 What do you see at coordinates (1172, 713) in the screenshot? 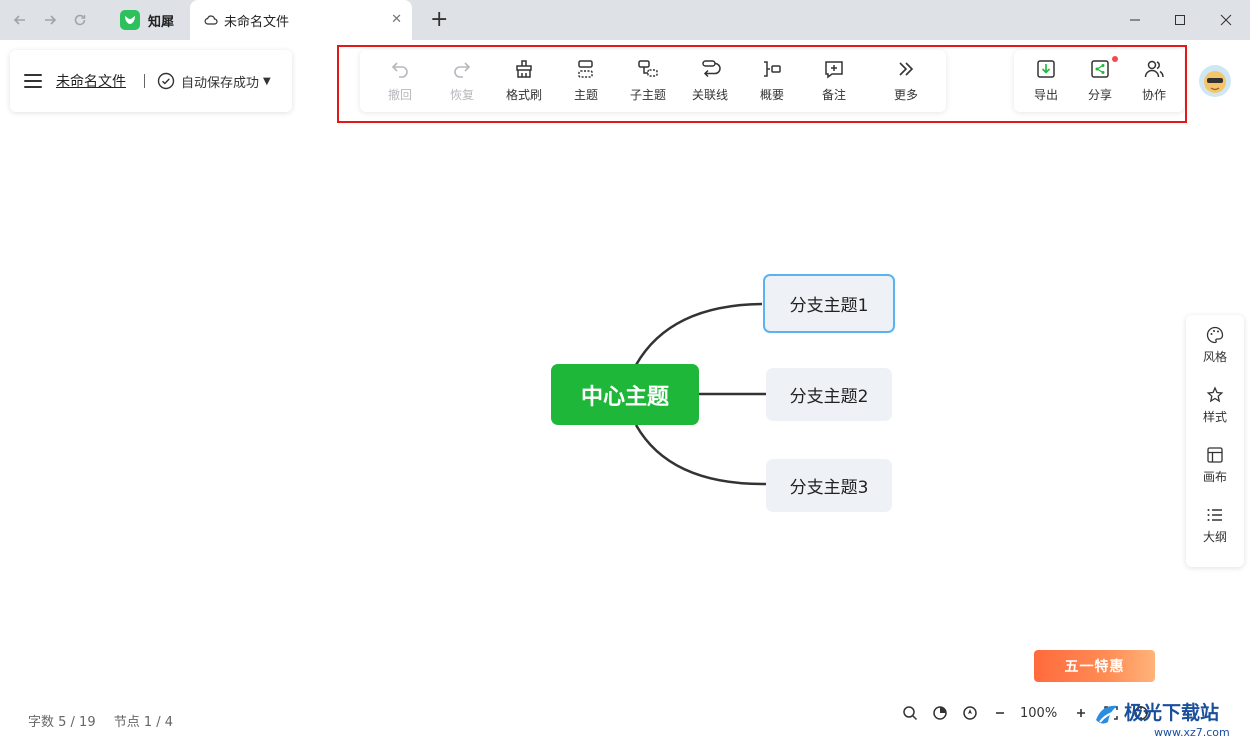
I see `watermark-text: 极光下载站` at bounding box center [1172, 713].